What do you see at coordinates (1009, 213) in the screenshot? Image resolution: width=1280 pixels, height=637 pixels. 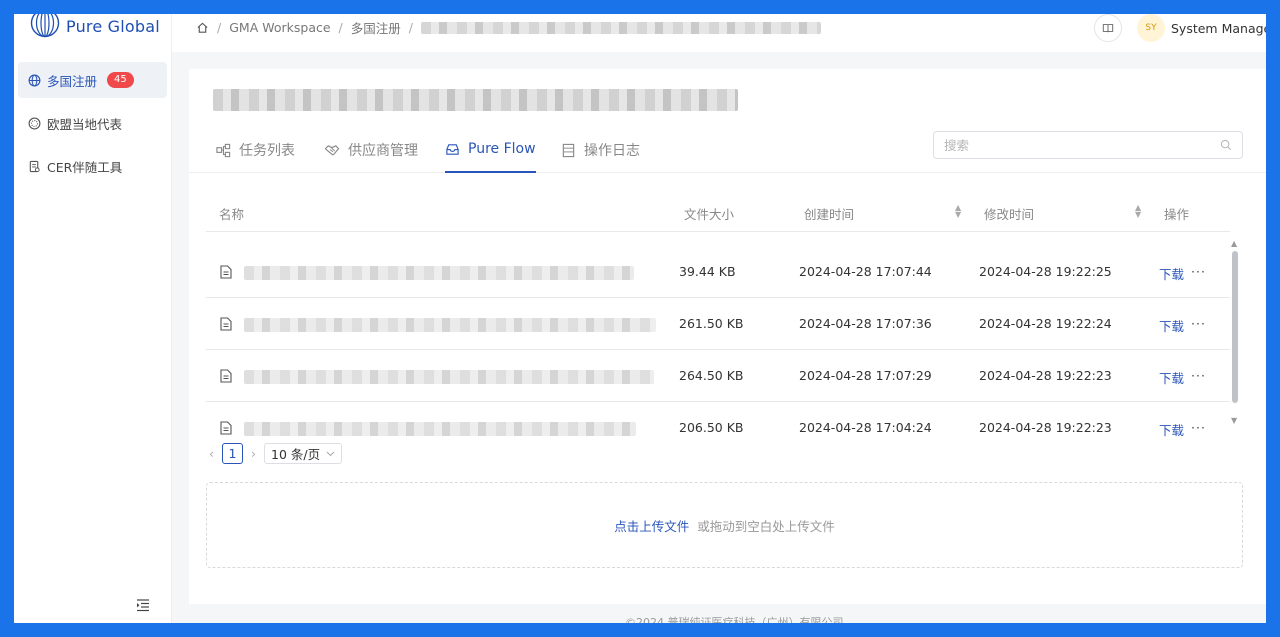 I see `column-header-modified: 修改时间` at bounding box center [1009, 213].